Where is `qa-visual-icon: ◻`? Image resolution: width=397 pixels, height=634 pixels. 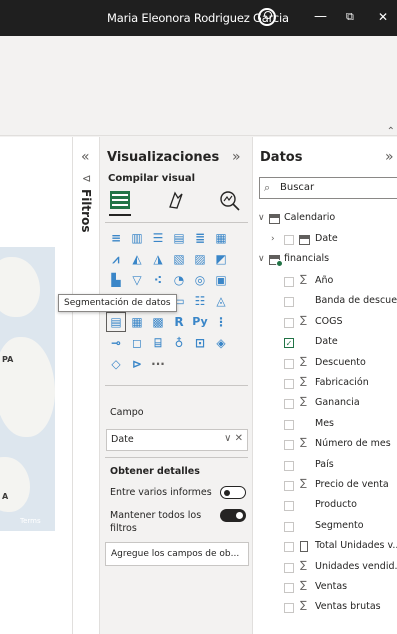
qa-visual-icon: ◻ is located at coordinates (137, 343).